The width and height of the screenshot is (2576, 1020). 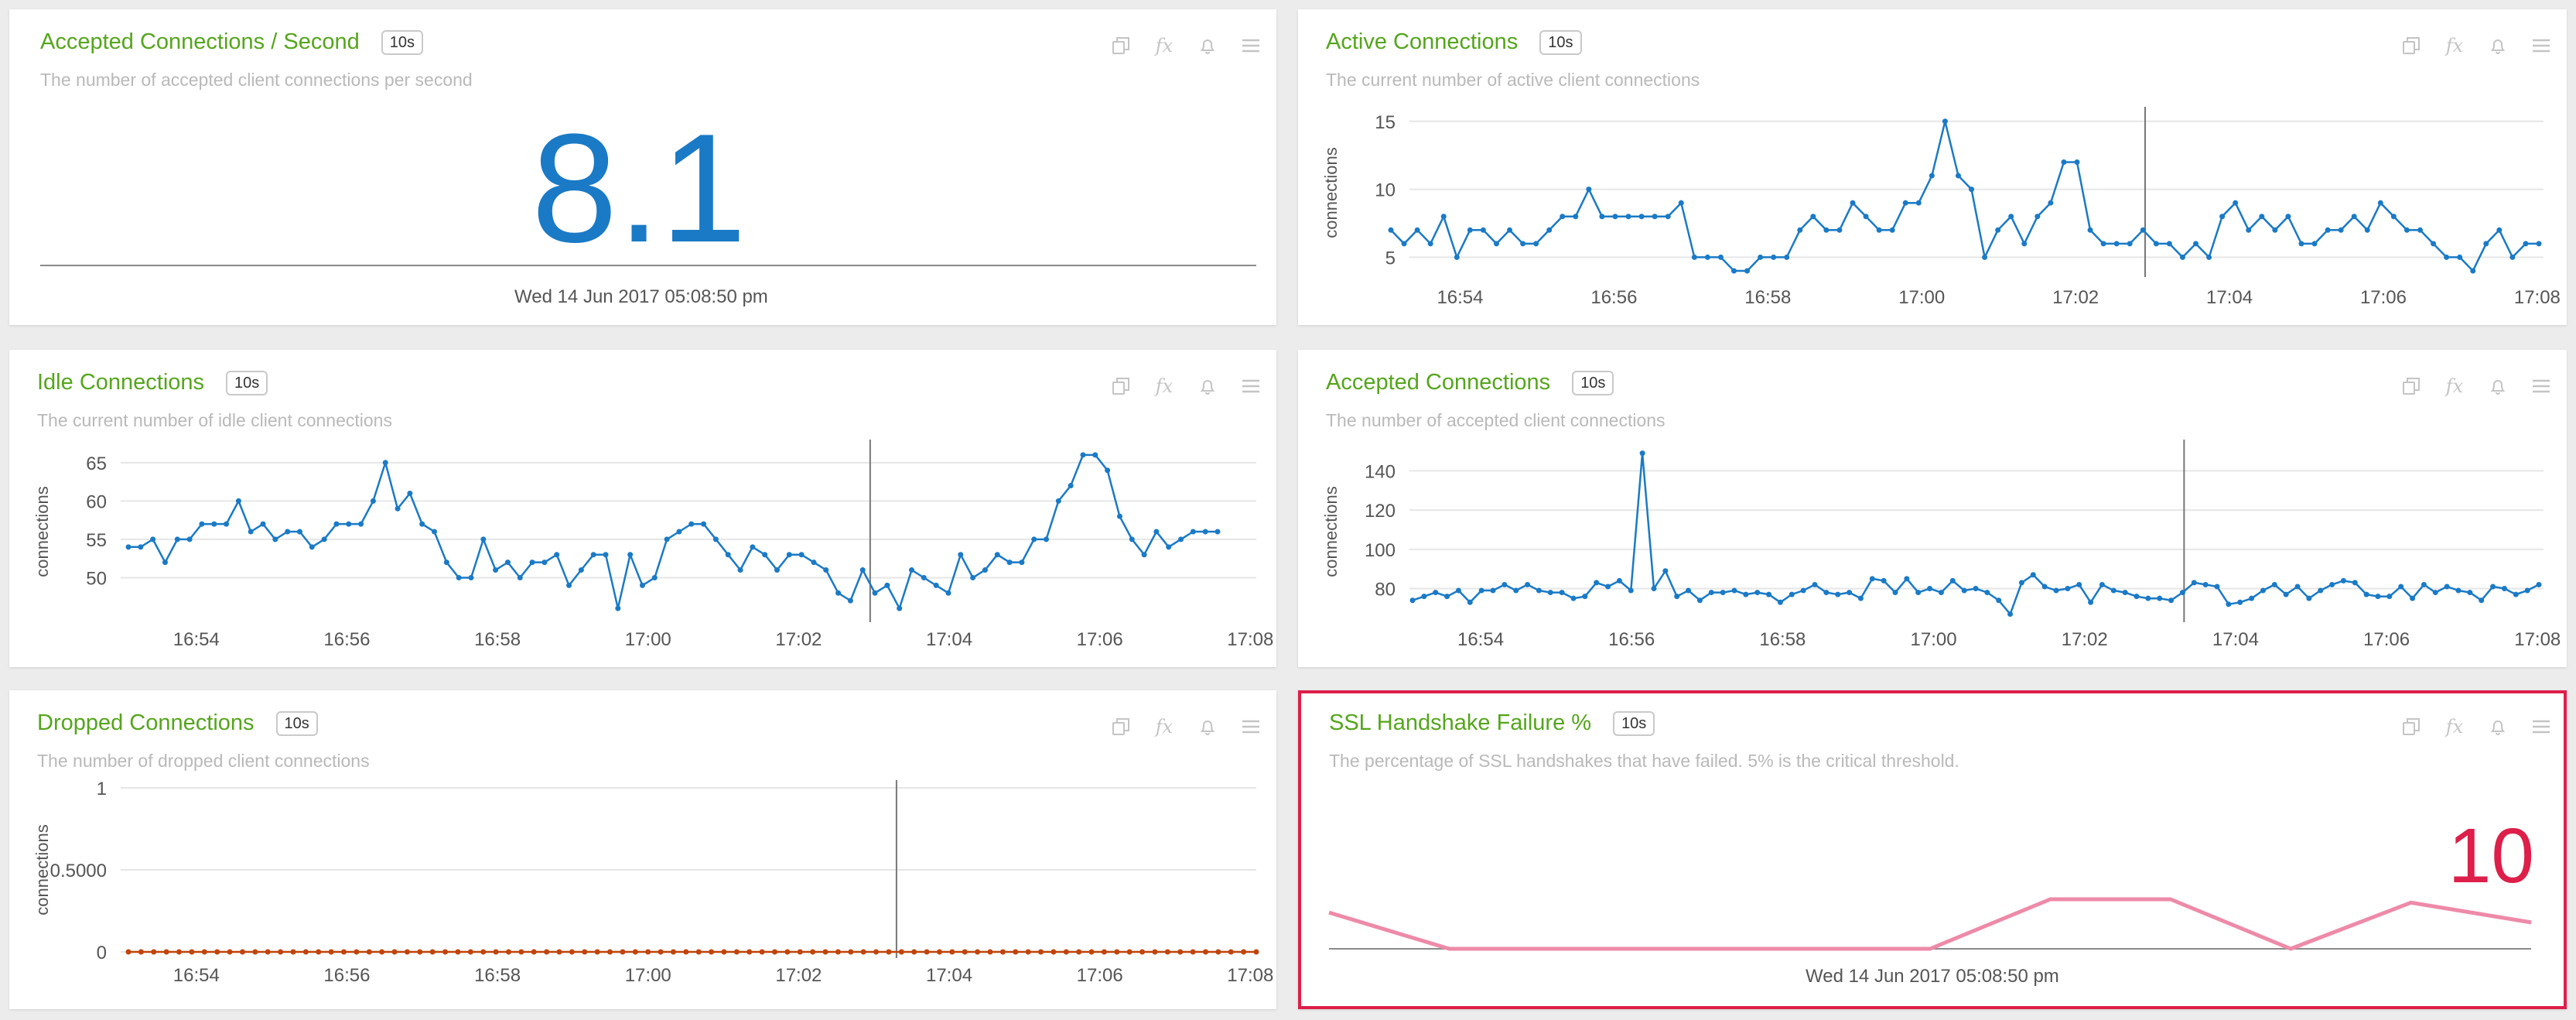 I want to click on x-tick-label: 17:06, so click(x=1100, y=975).